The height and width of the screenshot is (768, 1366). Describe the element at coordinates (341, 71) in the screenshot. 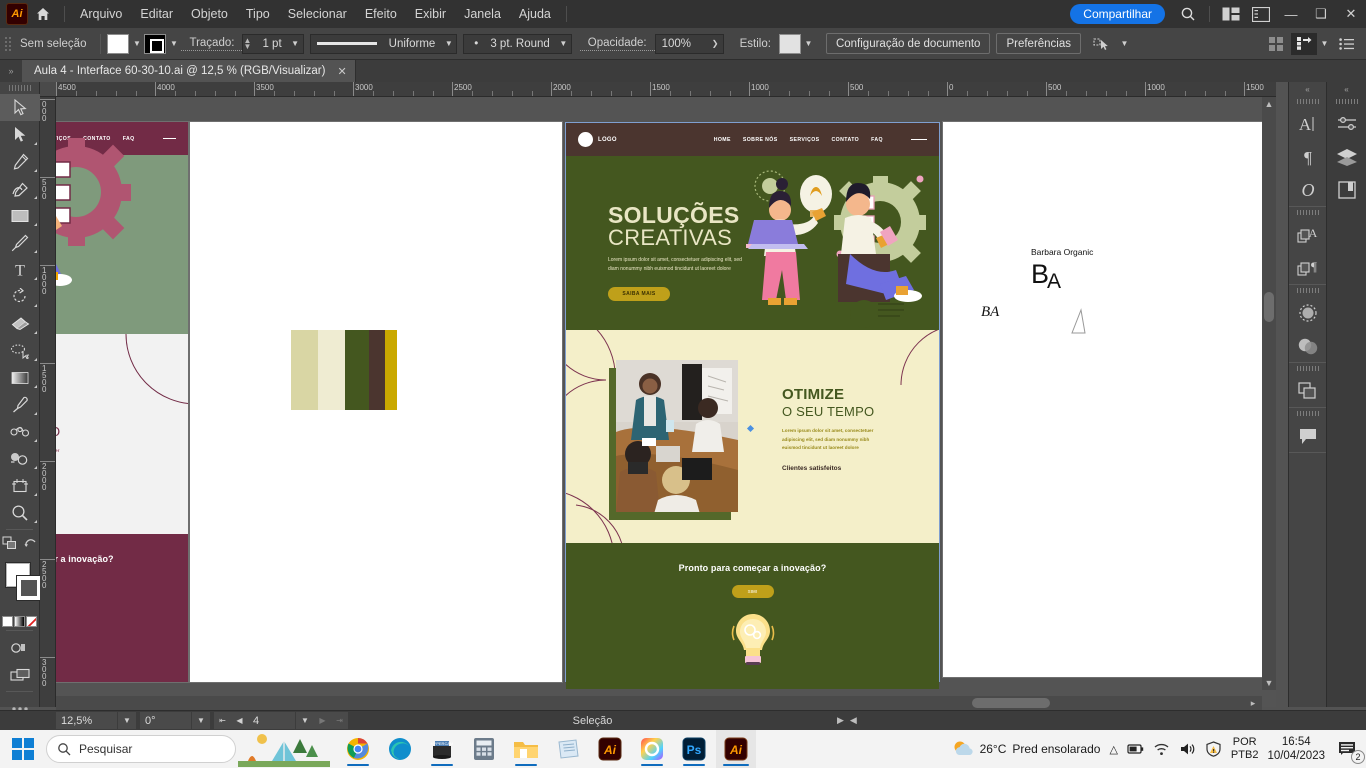

I see `document-tab-close-icon: ✕` at that location.